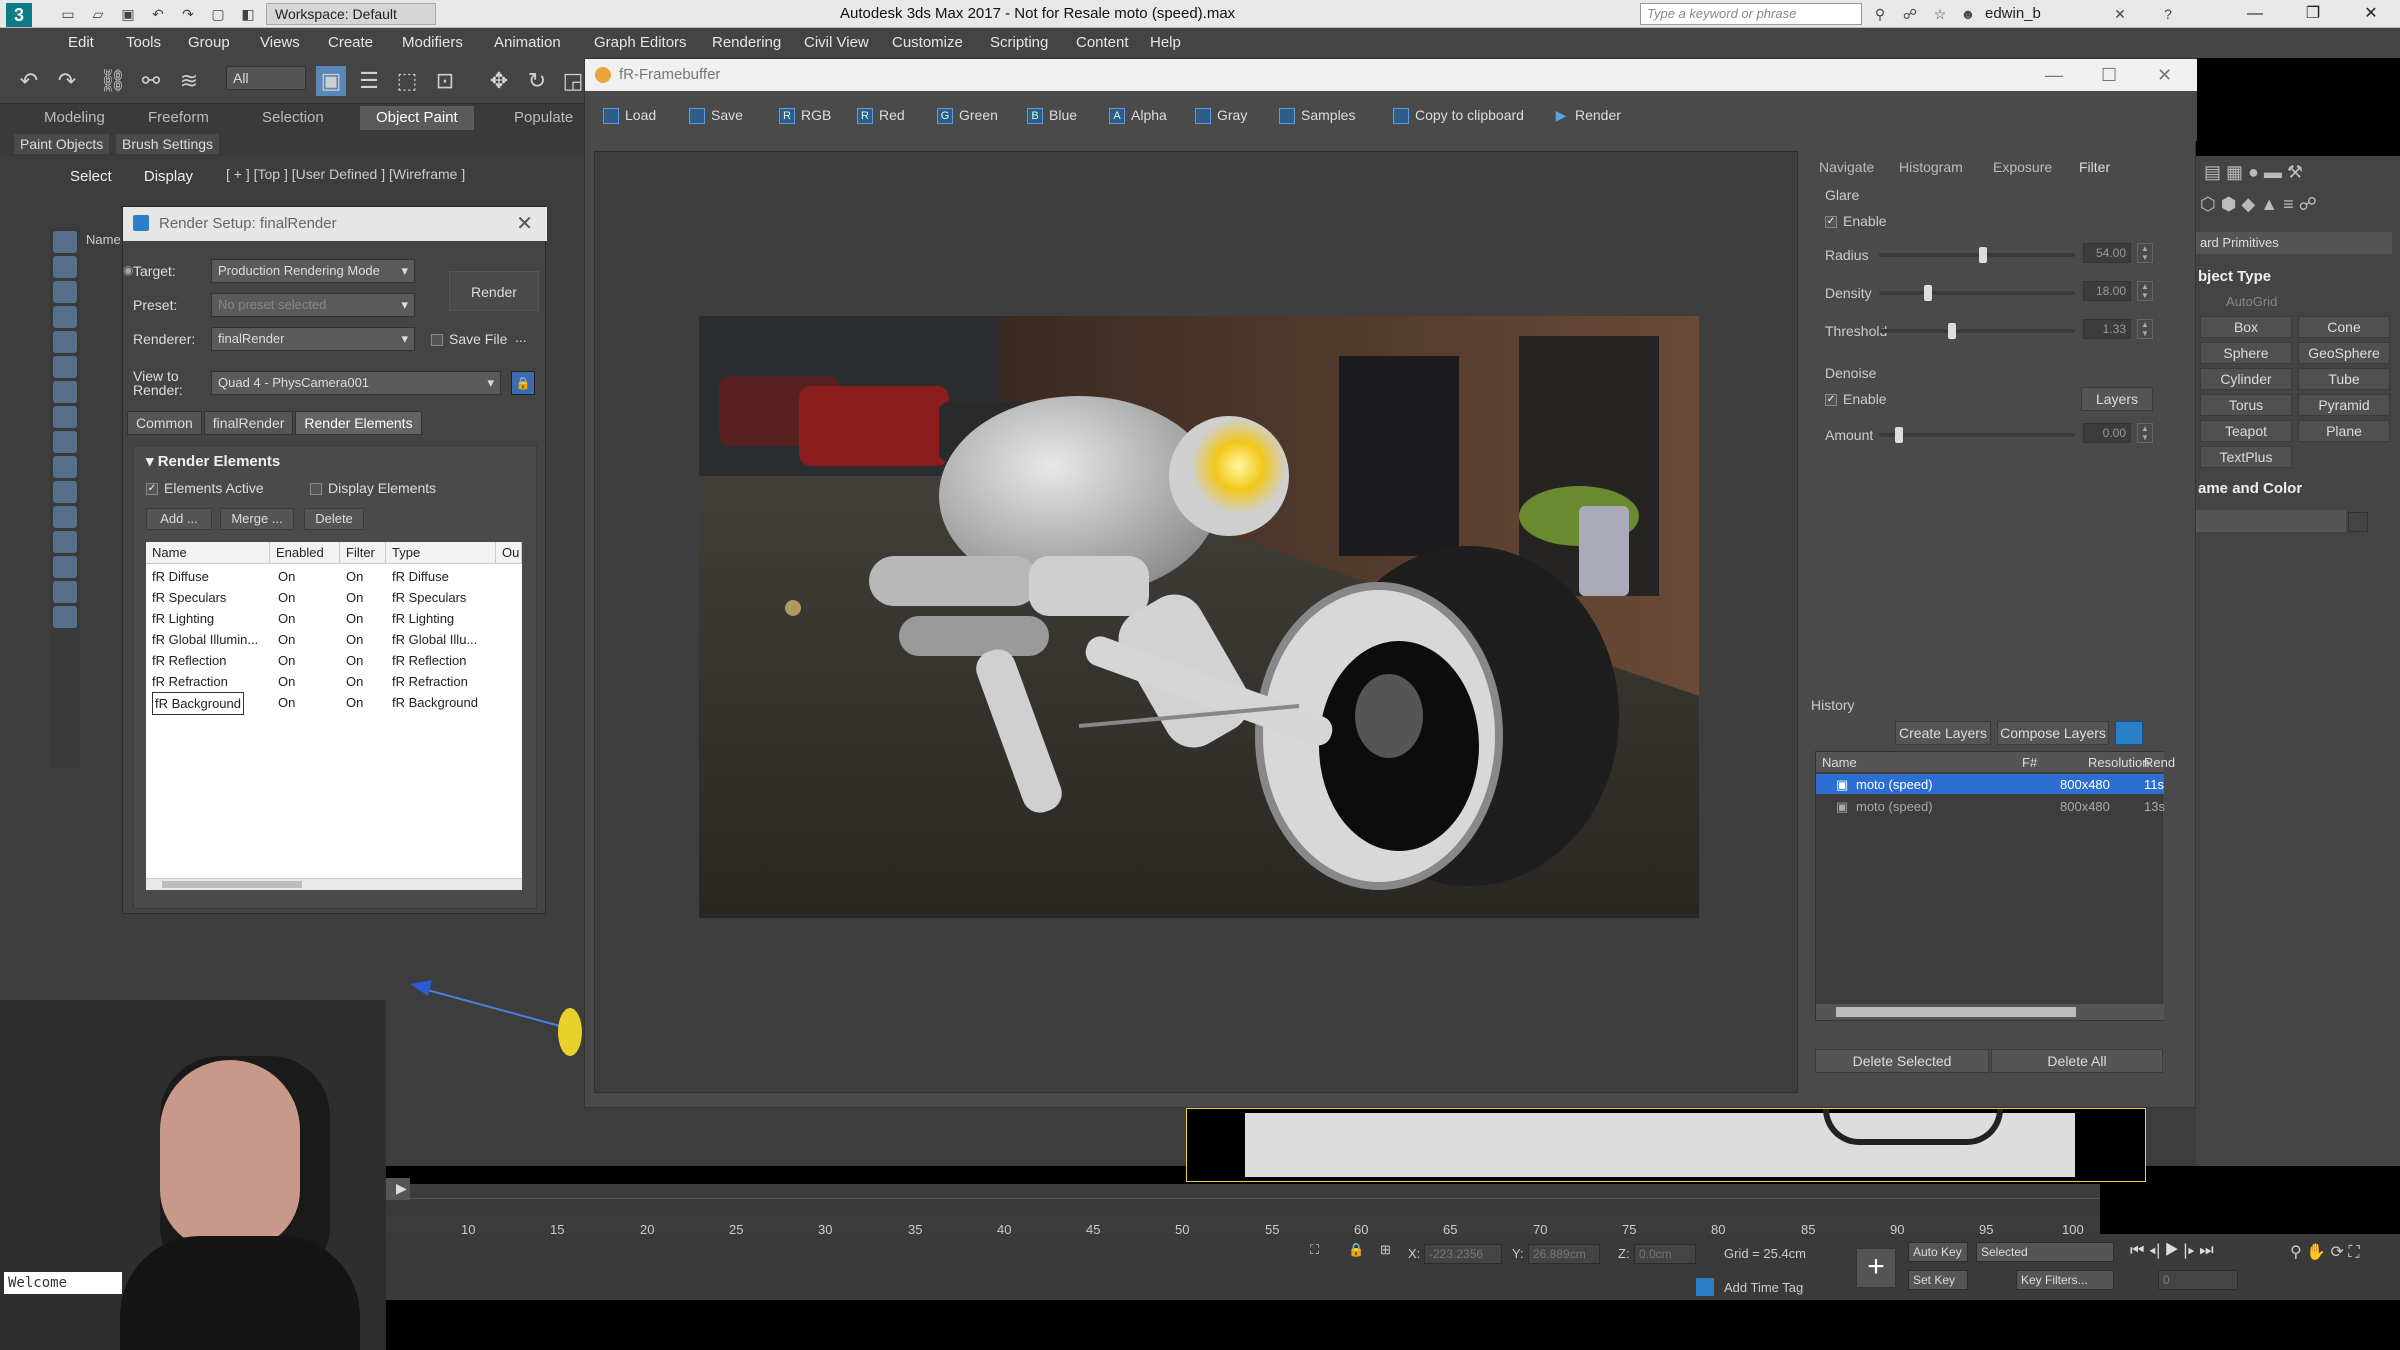 This screenshot has height=1350, width=2400. Describe the element at coordinates (63, 1283) in the screenshot. I see `maxscript-listener: Welcome` at that location.